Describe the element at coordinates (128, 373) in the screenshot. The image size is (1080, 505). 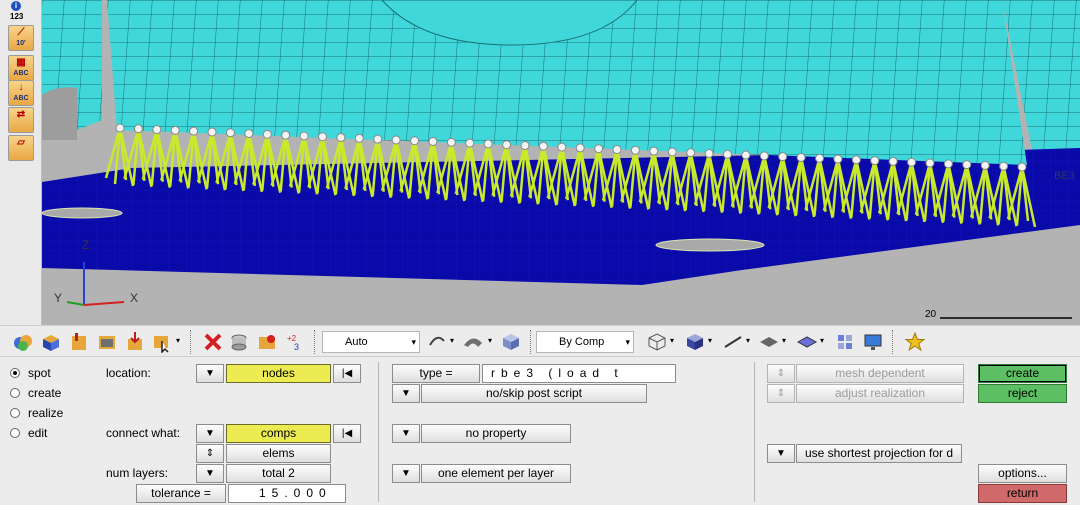
I see `location-label: location:` at that location.